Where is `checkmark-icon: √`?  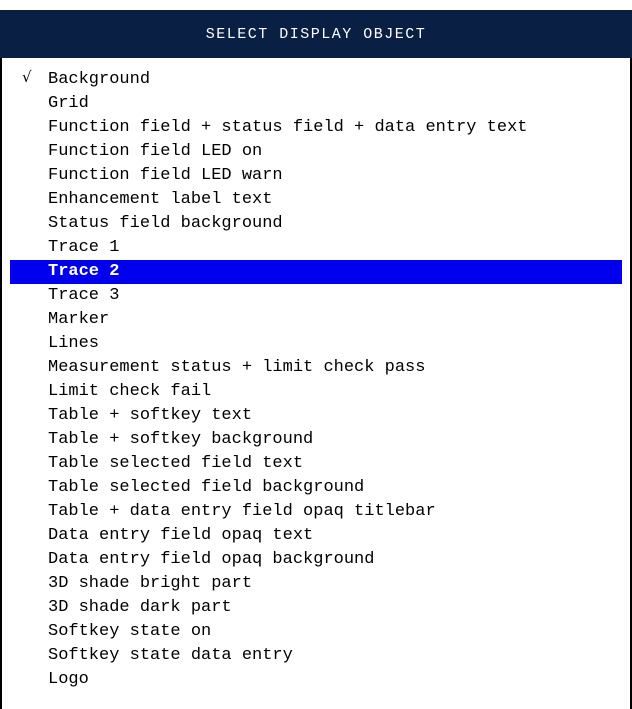 checkmark-icon: √ is located at coordinates (27, 77).